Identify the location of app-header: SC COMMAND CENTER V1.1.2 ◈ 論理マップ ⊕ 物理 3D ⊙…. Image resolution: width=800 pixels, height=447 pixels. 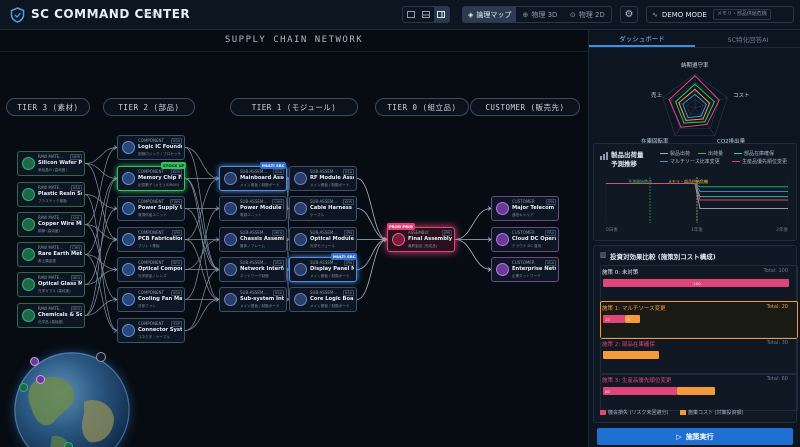
(400, 15).